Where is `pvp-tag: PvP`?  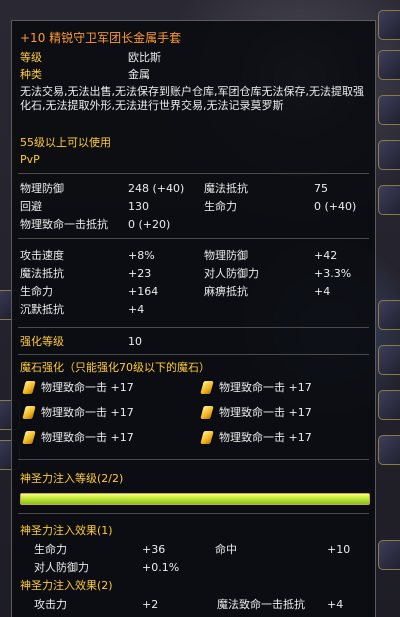 pvp-tag: PvP is located at coordinates (30, 159).